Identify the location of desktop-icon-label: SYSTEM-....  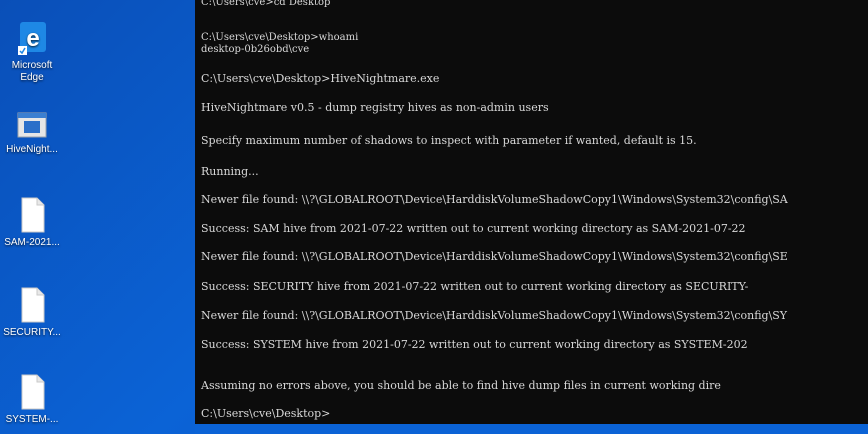
(32, 419).